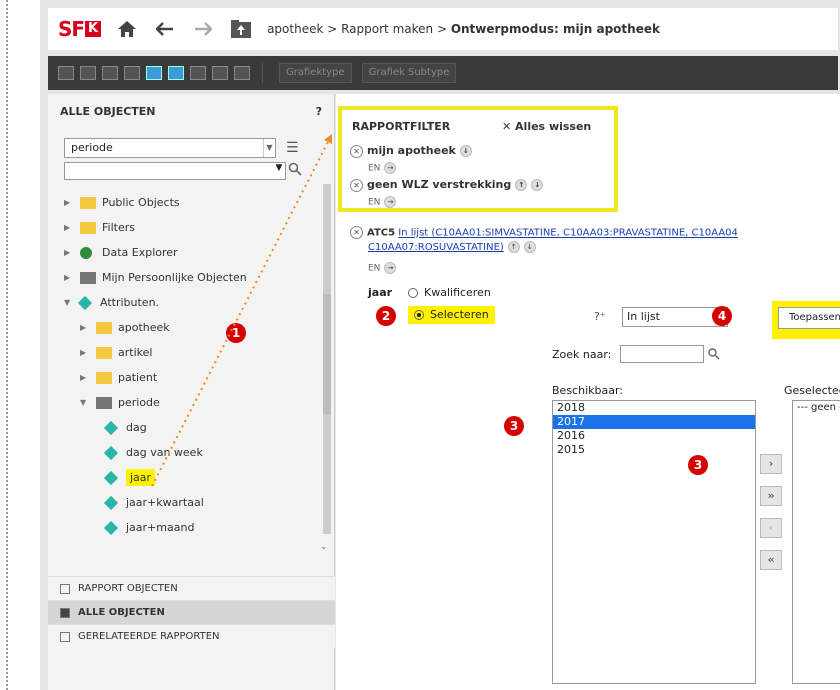  What do you see at coordinates (7, 345) in the screenshot?
I see `page-margin-guide` at bounding box center [7, 345].